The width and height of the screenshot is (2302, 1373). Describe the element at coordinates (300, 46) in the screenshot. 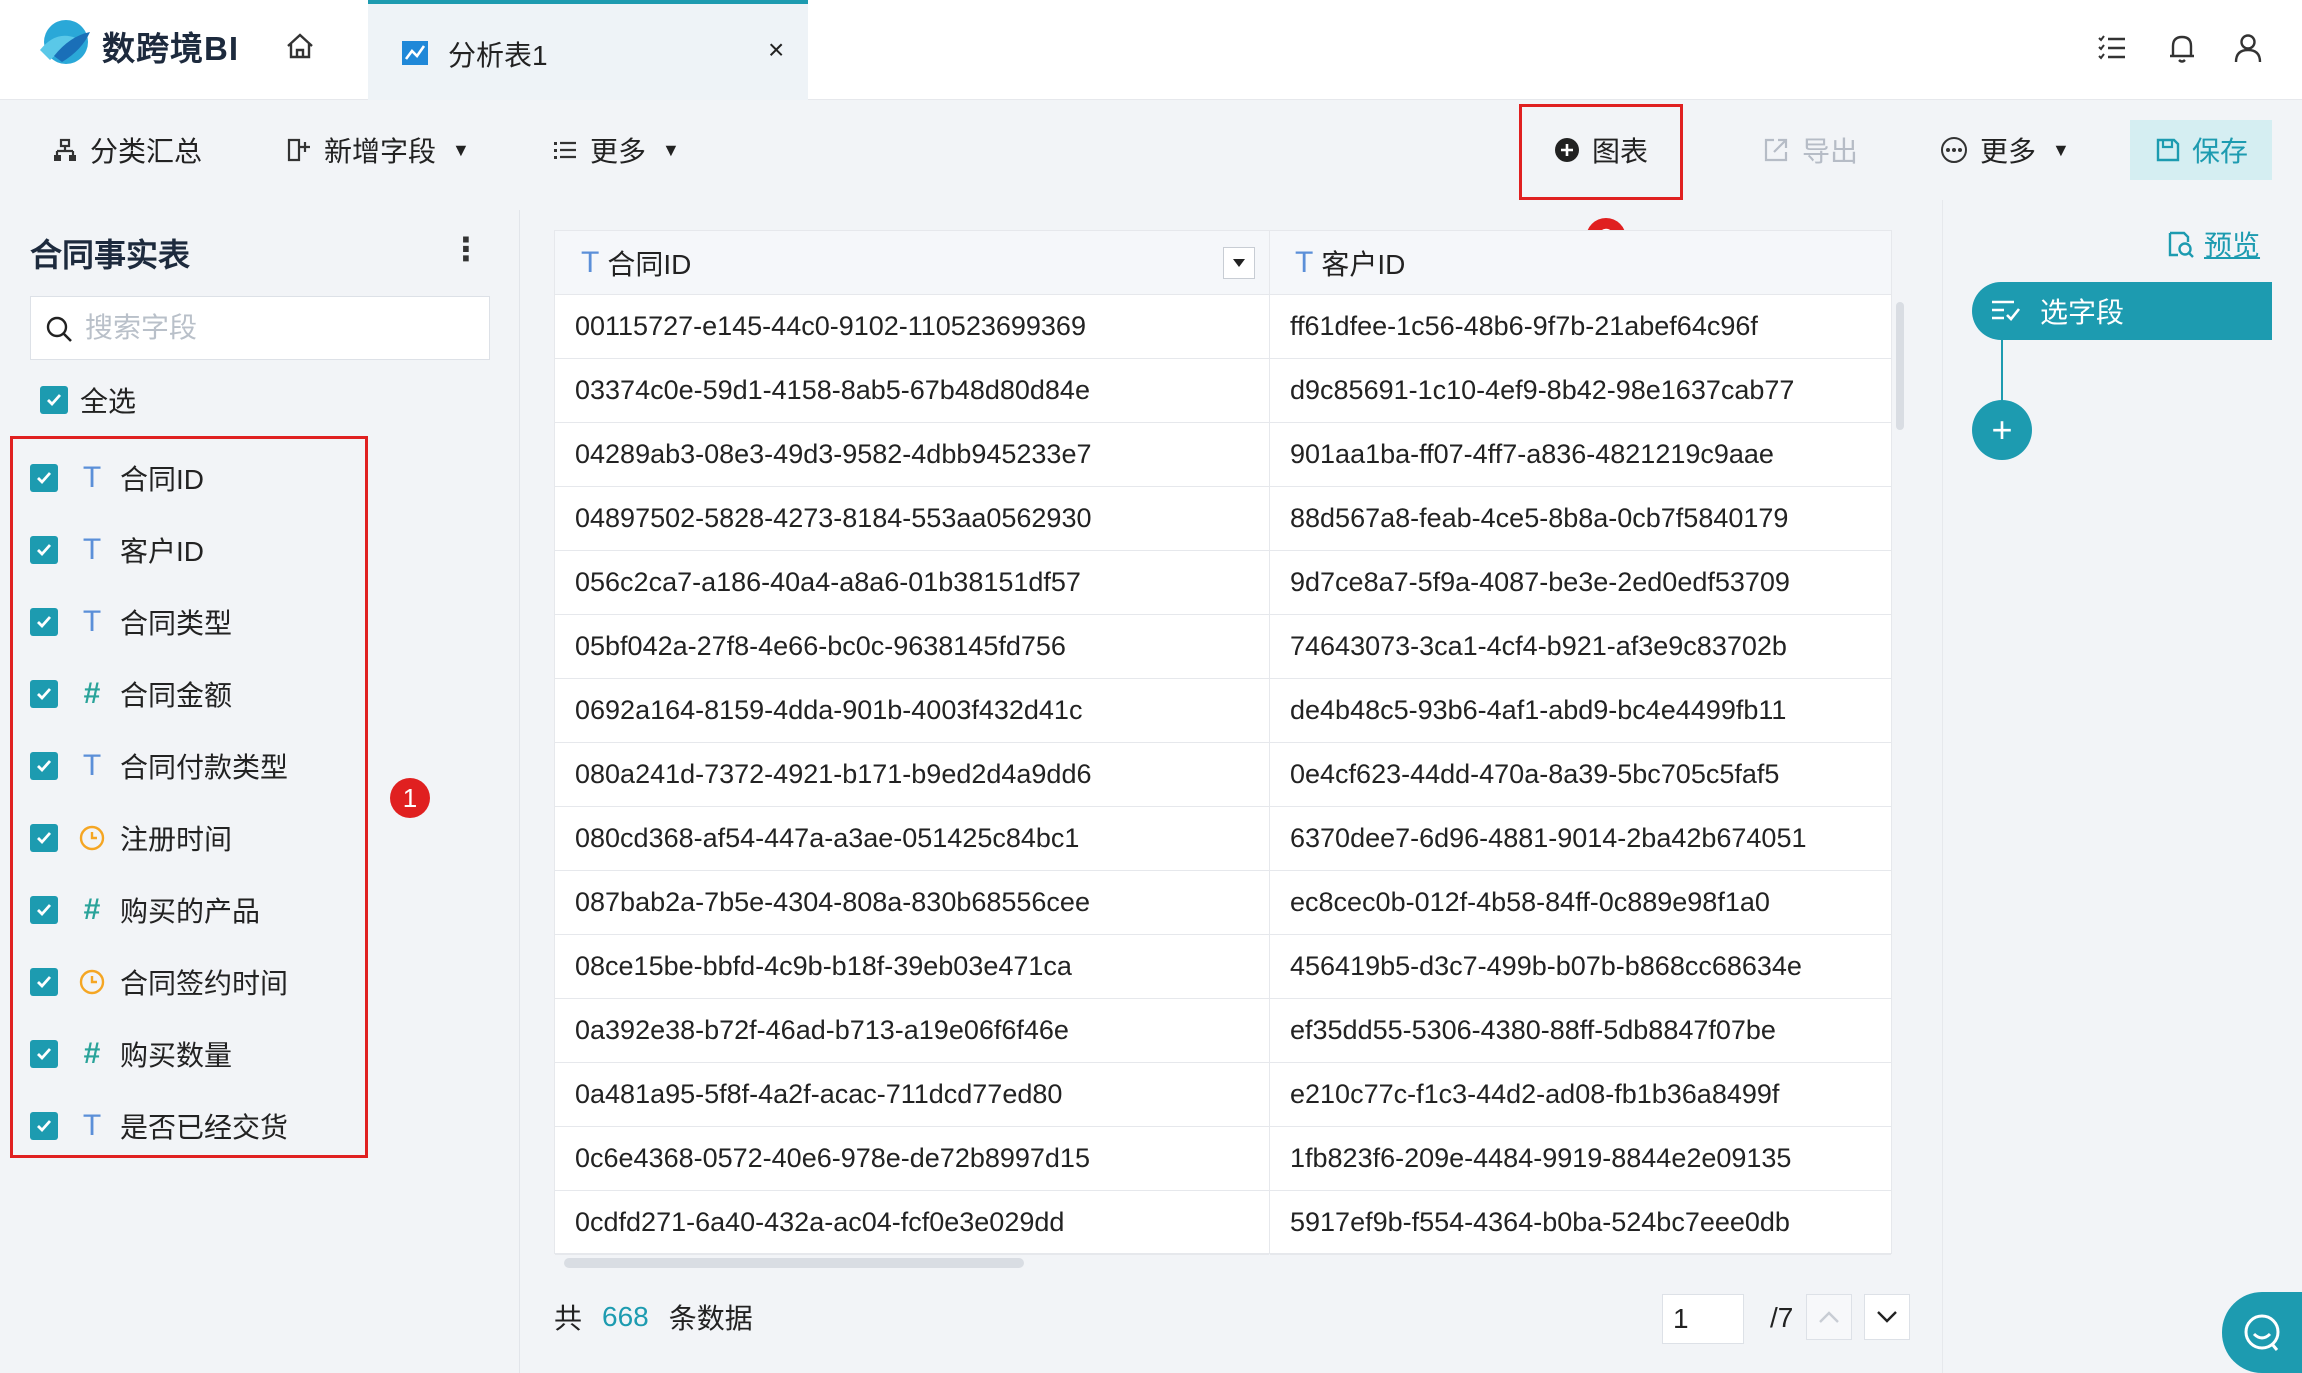

I see `home-icon` at that location.